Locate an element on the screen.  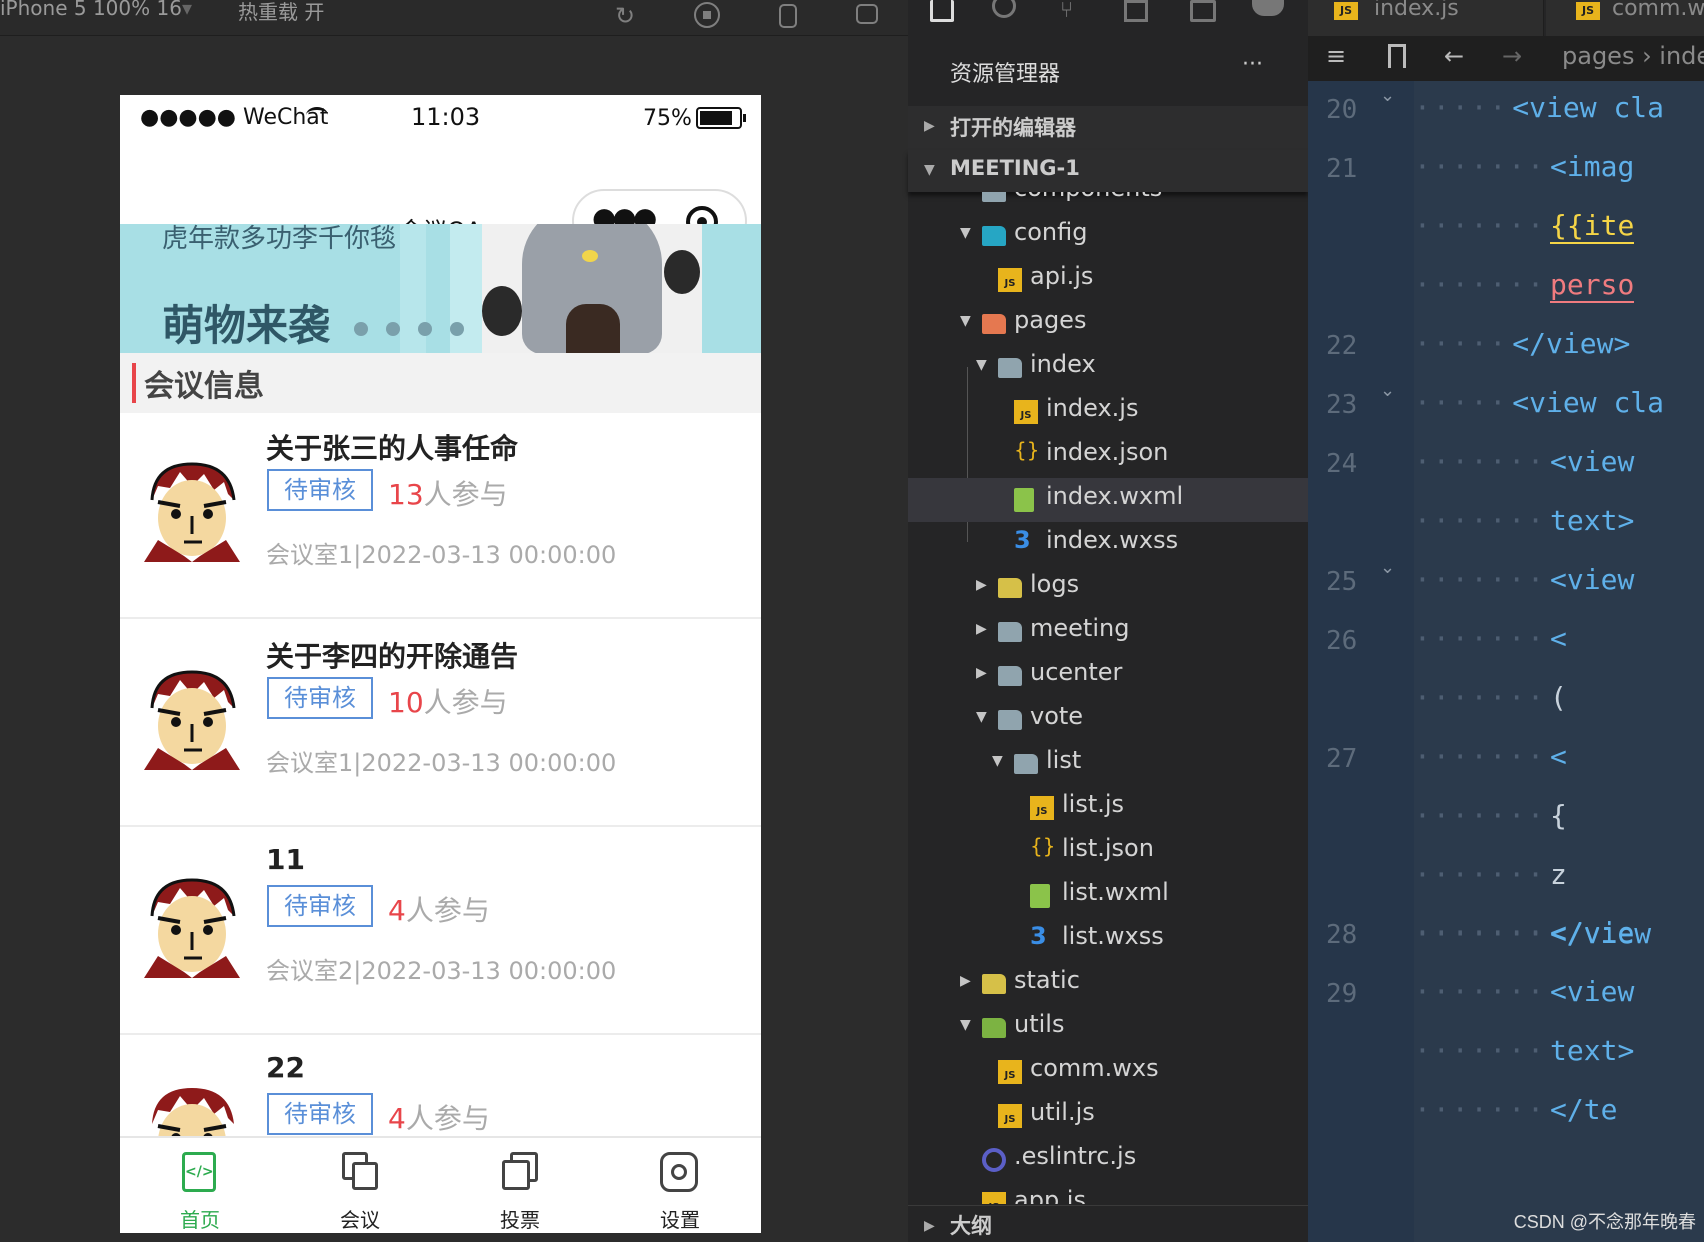
tab-meeting: 会议 is located at coordinates (360, 1185).